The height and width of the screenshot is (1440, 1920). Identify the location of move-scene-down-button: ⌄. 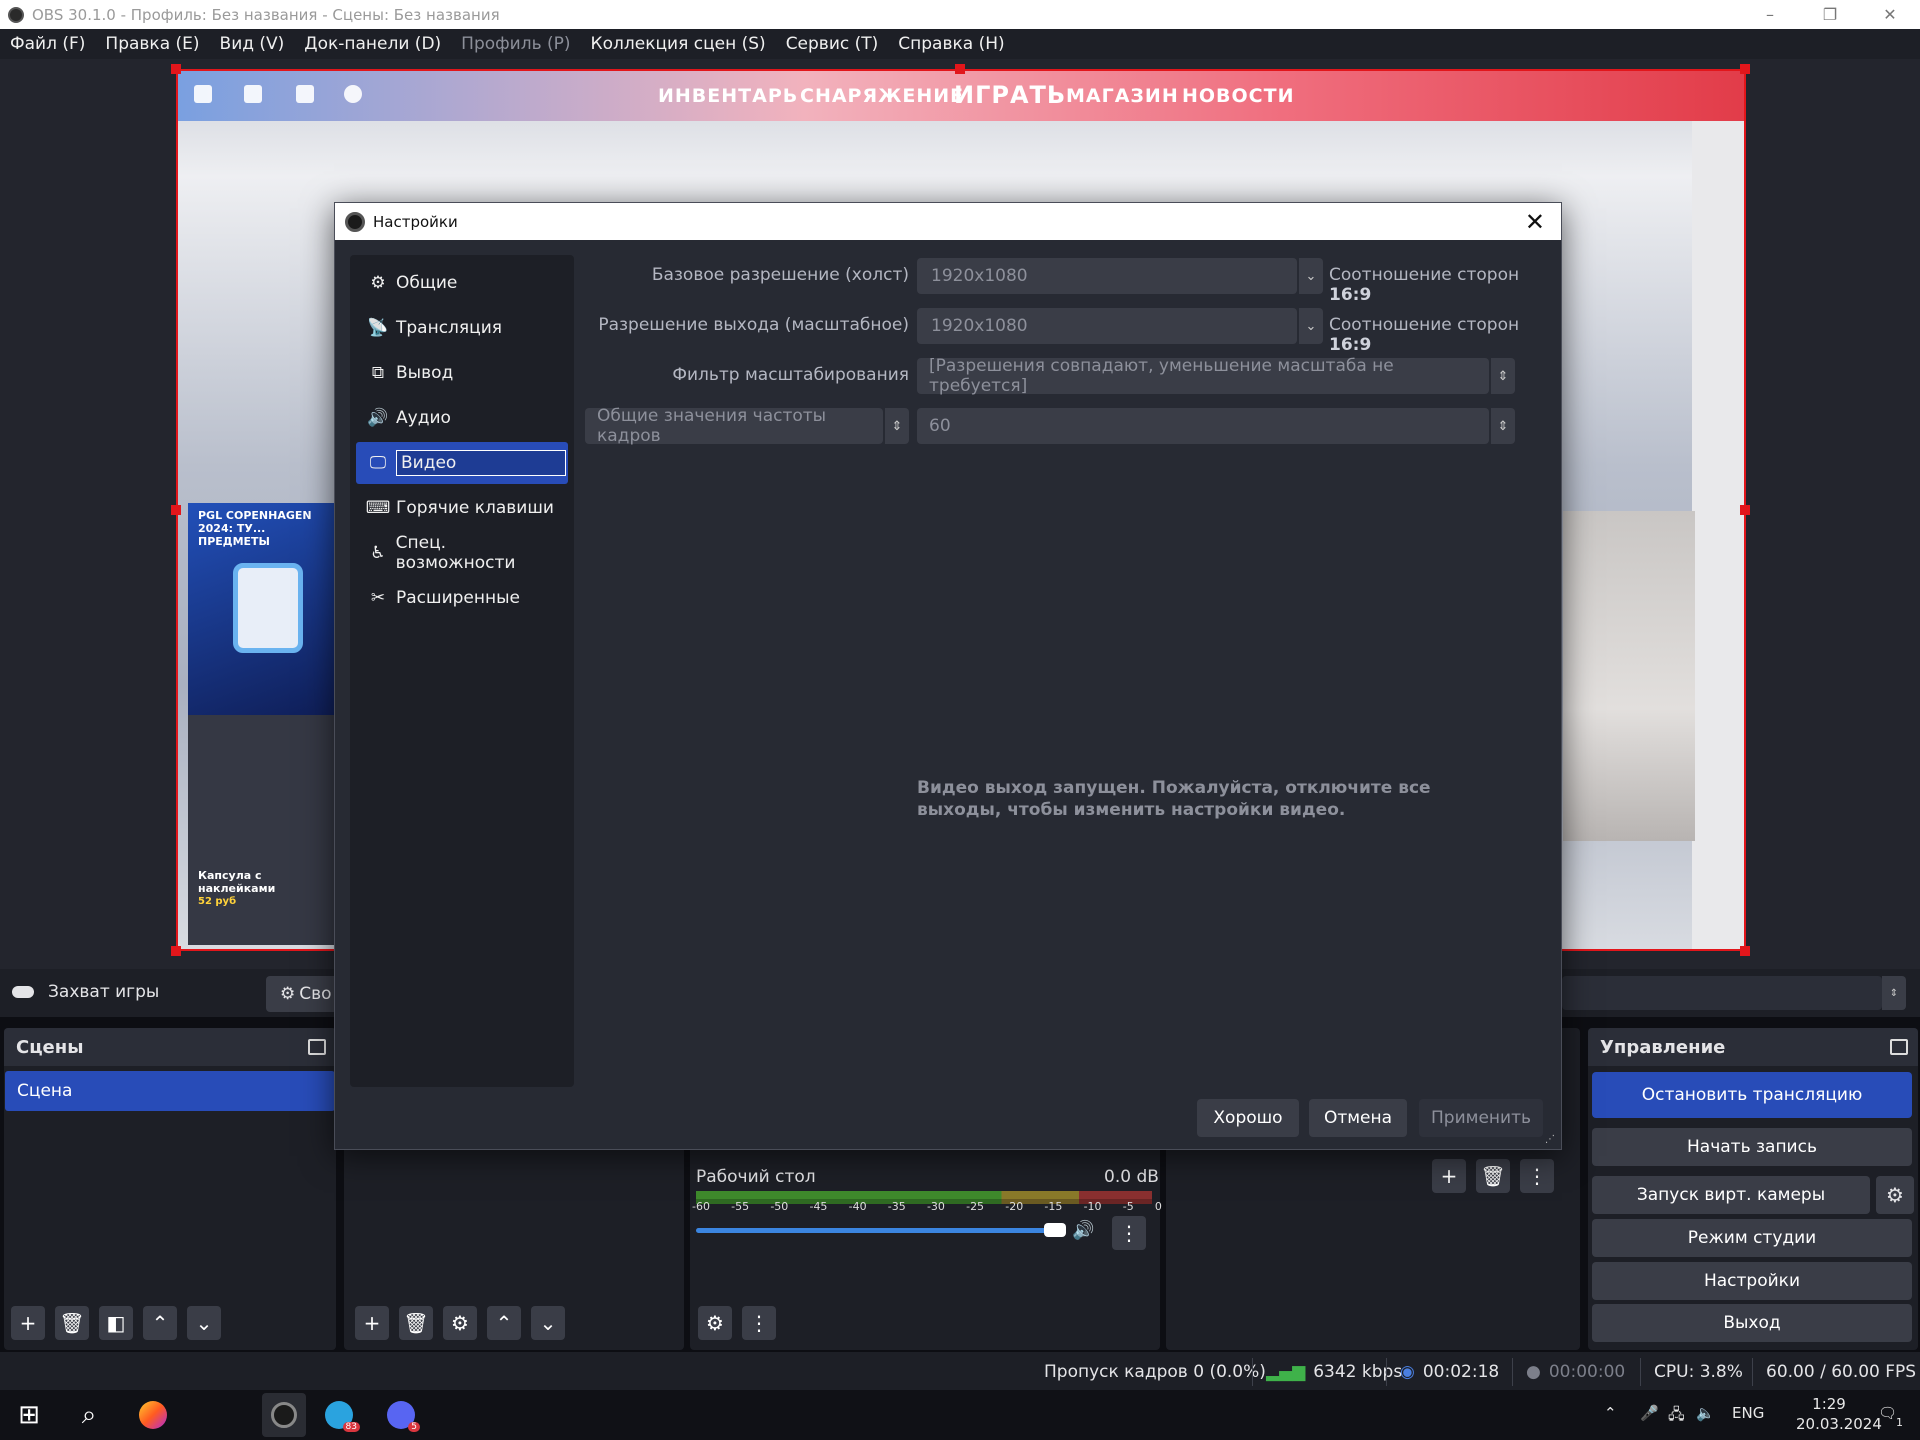
(204, 1323).